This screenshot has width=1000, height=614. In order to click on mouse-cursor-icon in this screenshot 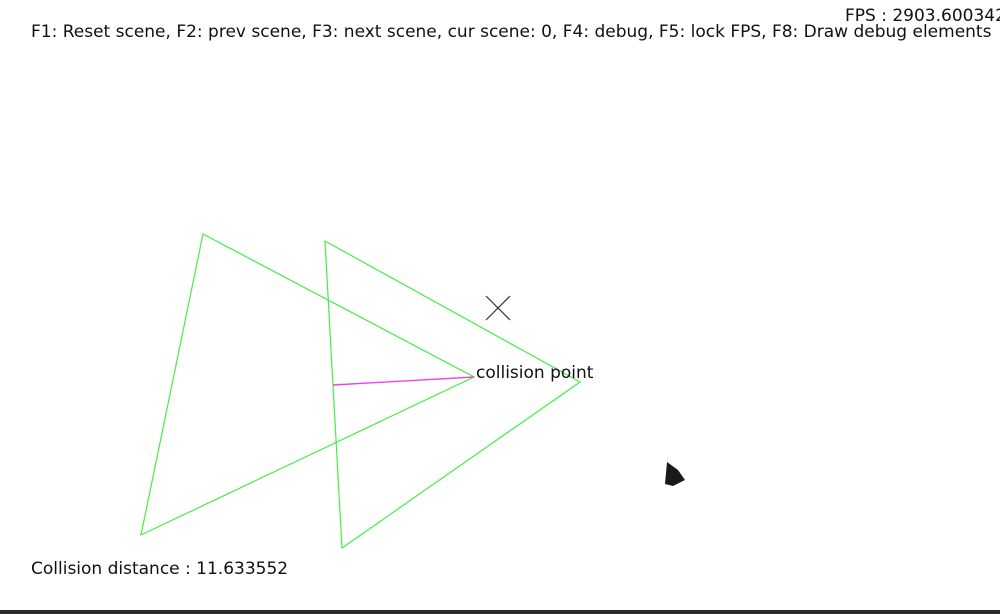, I will do `click(675, 474)`.